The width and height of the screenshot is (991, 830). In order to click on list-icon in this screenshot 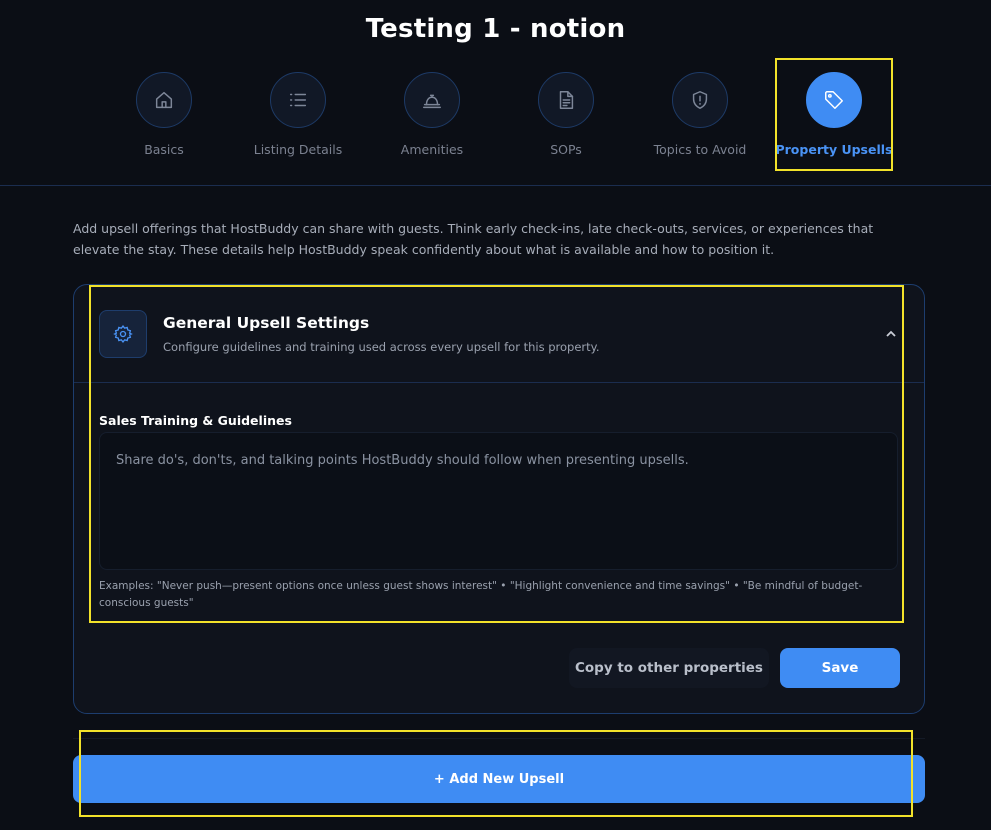, I will do `click(298, 100)`.